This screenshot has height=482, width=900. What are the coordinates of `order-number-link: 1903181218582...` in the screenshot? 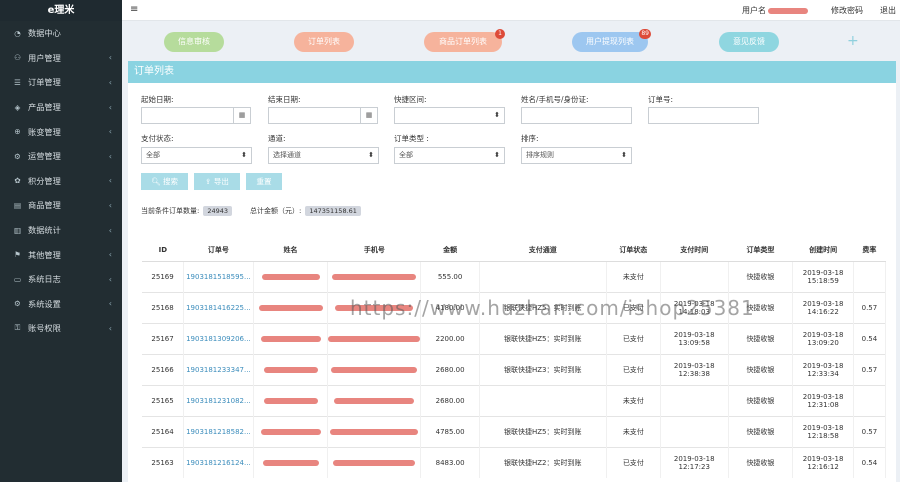 It's located at (218, 431).